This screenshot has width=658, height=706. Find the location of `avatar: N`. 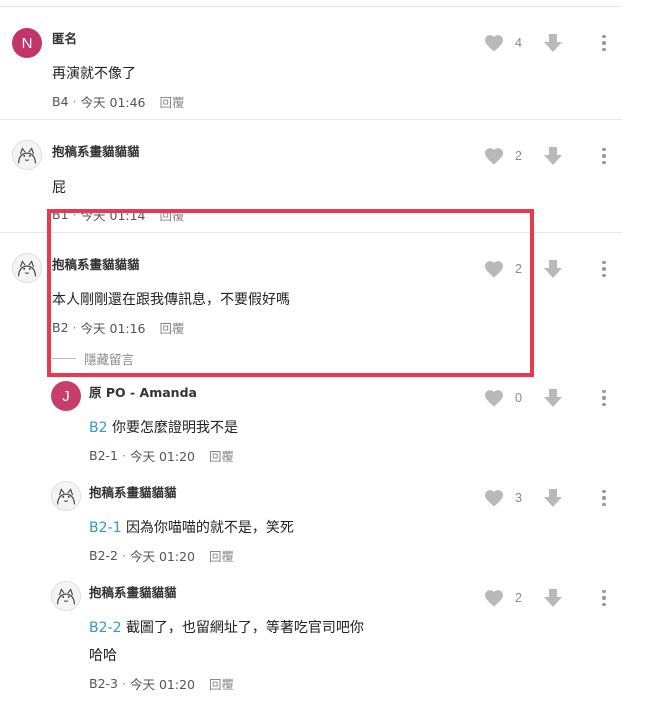

avatar: N is located at coordinates (27, 43).